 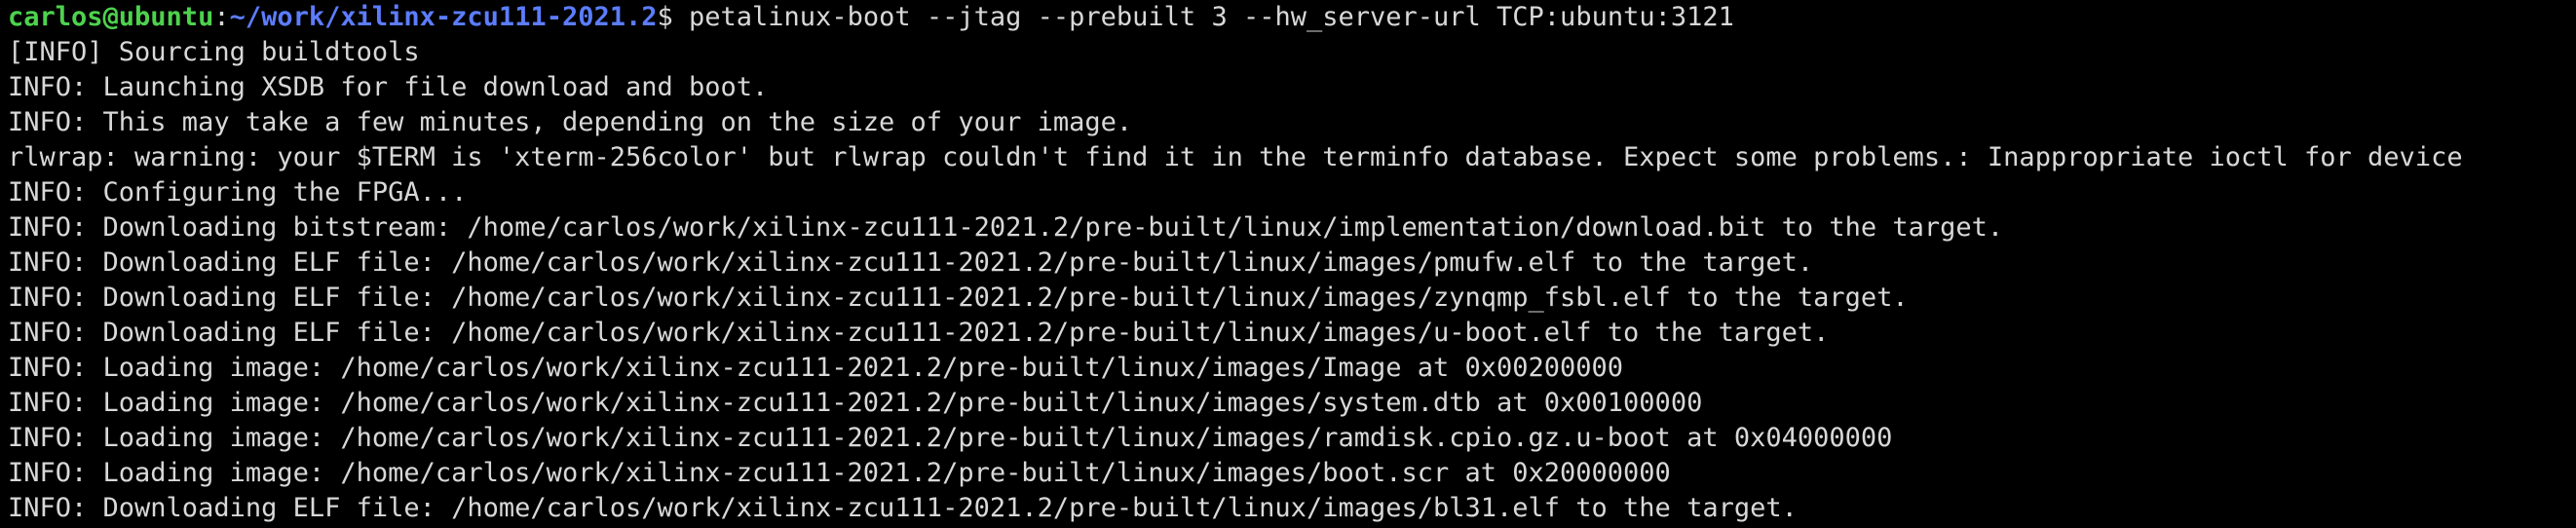 What do you see at coordinates (443, 17) in the screenshot?
I see `prompt-cwd: ~/work/xilinx-zcu111-2021.2` at bounding box center [443, 17].